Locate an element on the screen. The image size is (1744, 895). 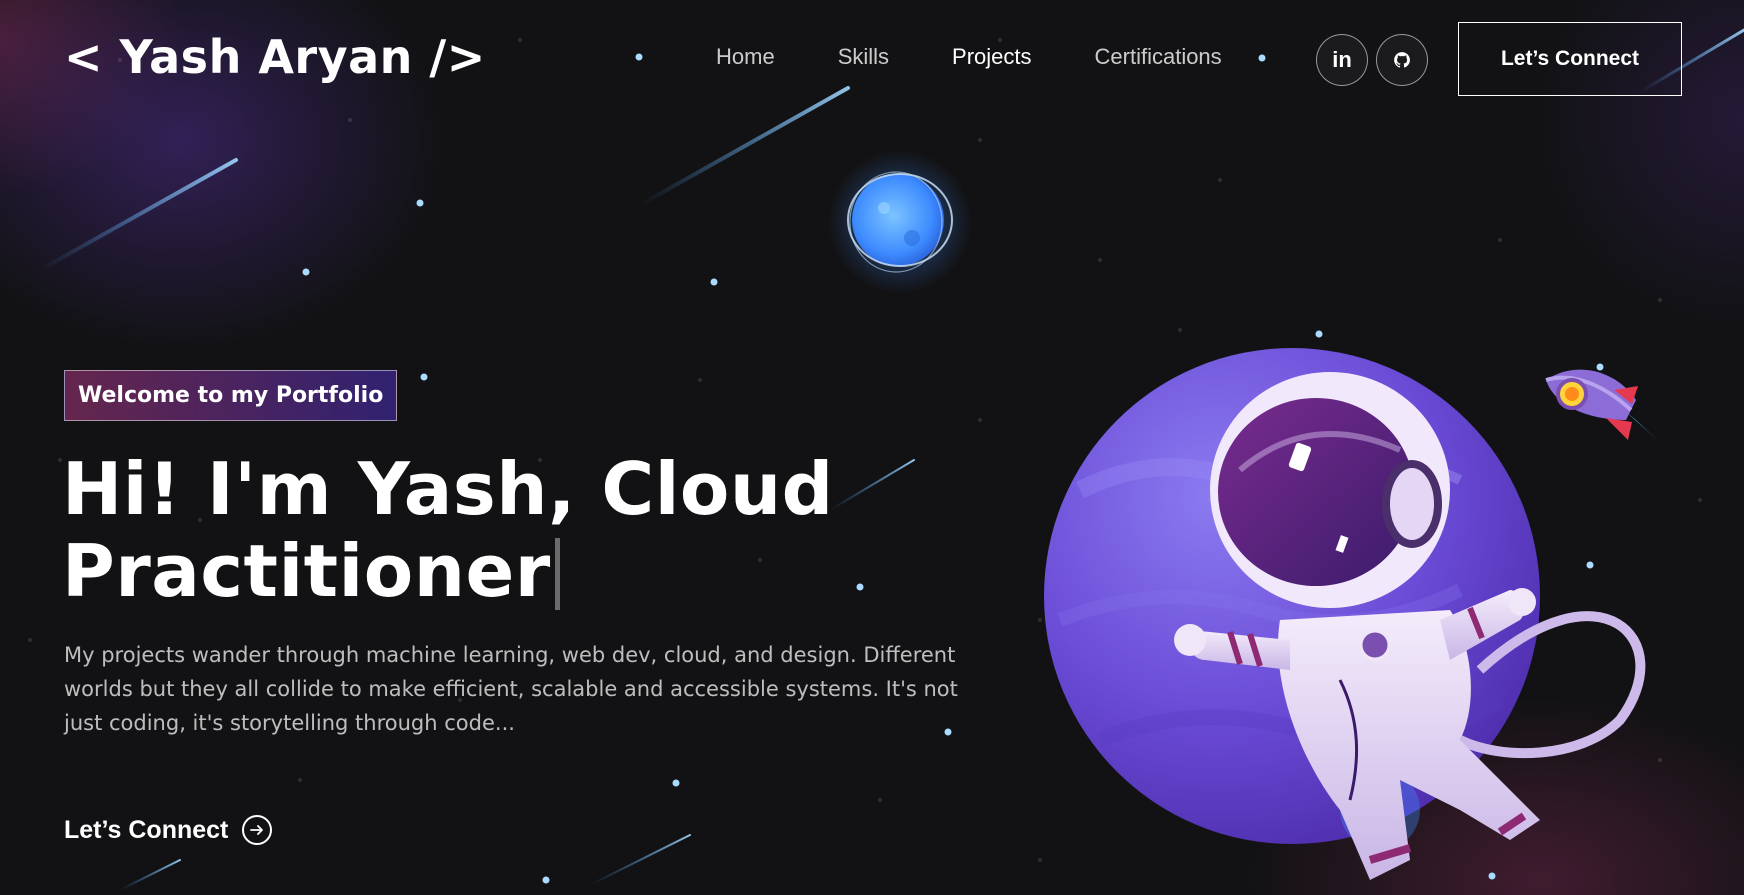
linkedin-icon: in is located at coordinates (1342, 59).